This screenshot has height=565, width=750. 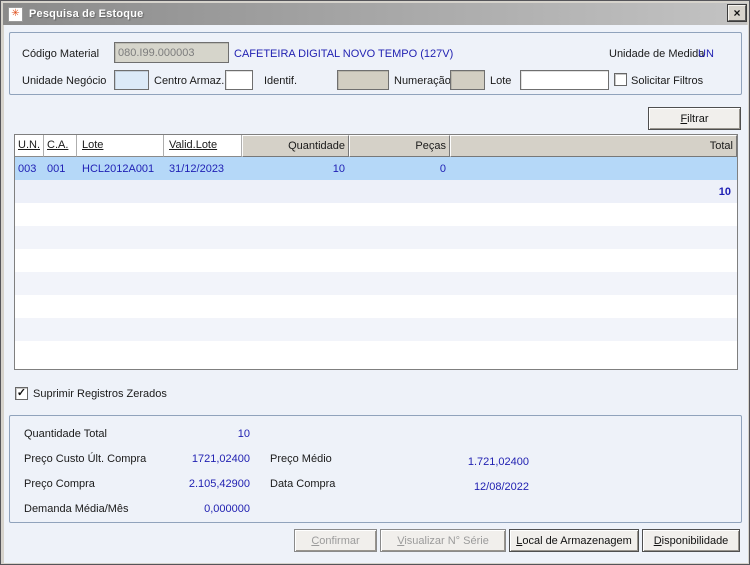 I want to click on lote-label: Lote, so click(x=501, y=81).